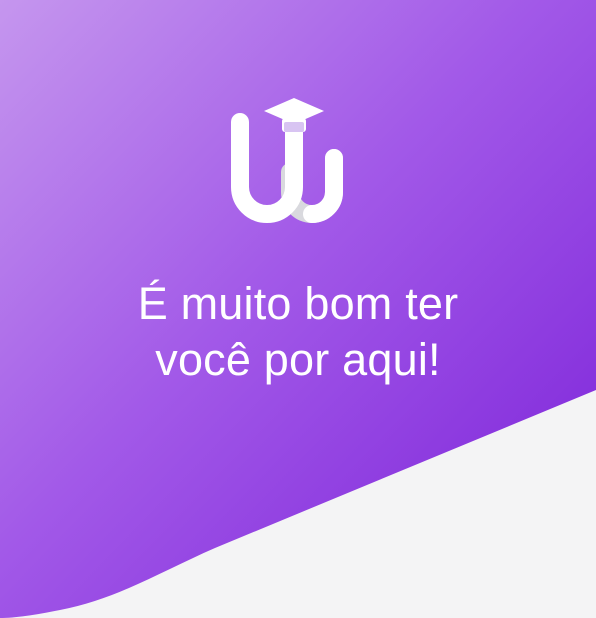 The image size is (596, 618). What do you see at coordinates (298, 359) in the screenshot?
I see `welcome-line-2: você por aqui!` at bounding box center [298, 359].